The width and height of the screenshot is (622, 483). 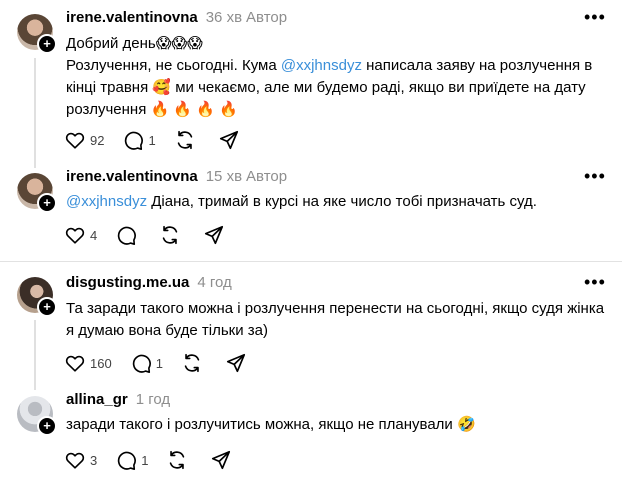 I want to click on like-count: 92, so click(x=97, y=140).